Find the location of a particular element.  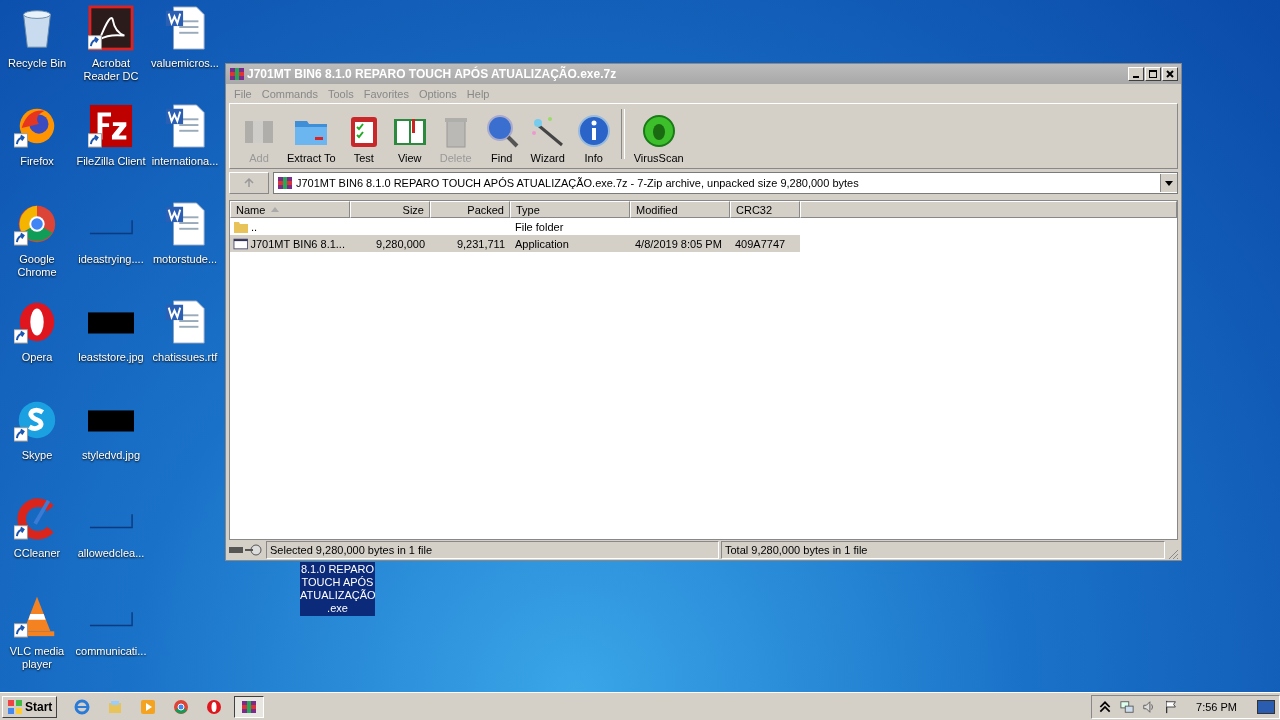

filezilla-icon is located at coordinates (111, 126).